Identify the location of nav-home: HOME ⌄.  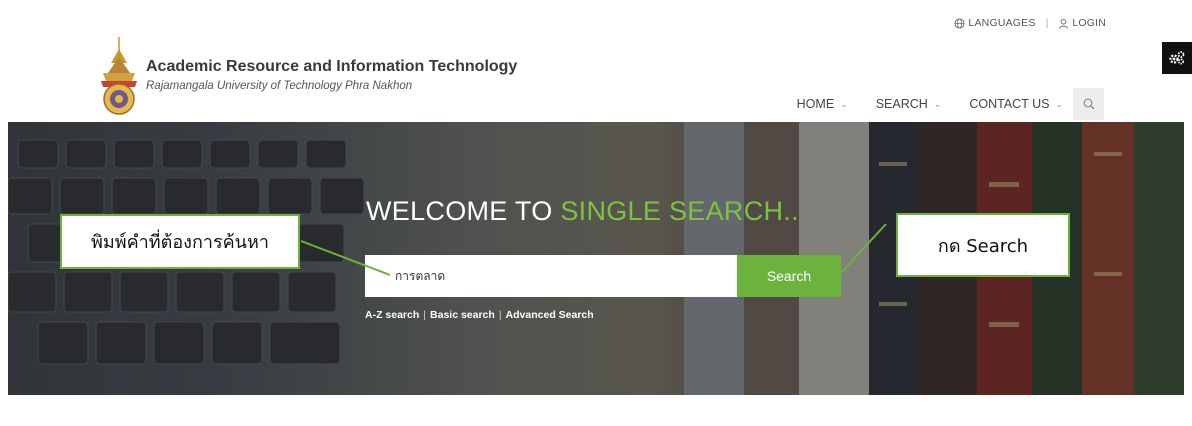
(822, 104).